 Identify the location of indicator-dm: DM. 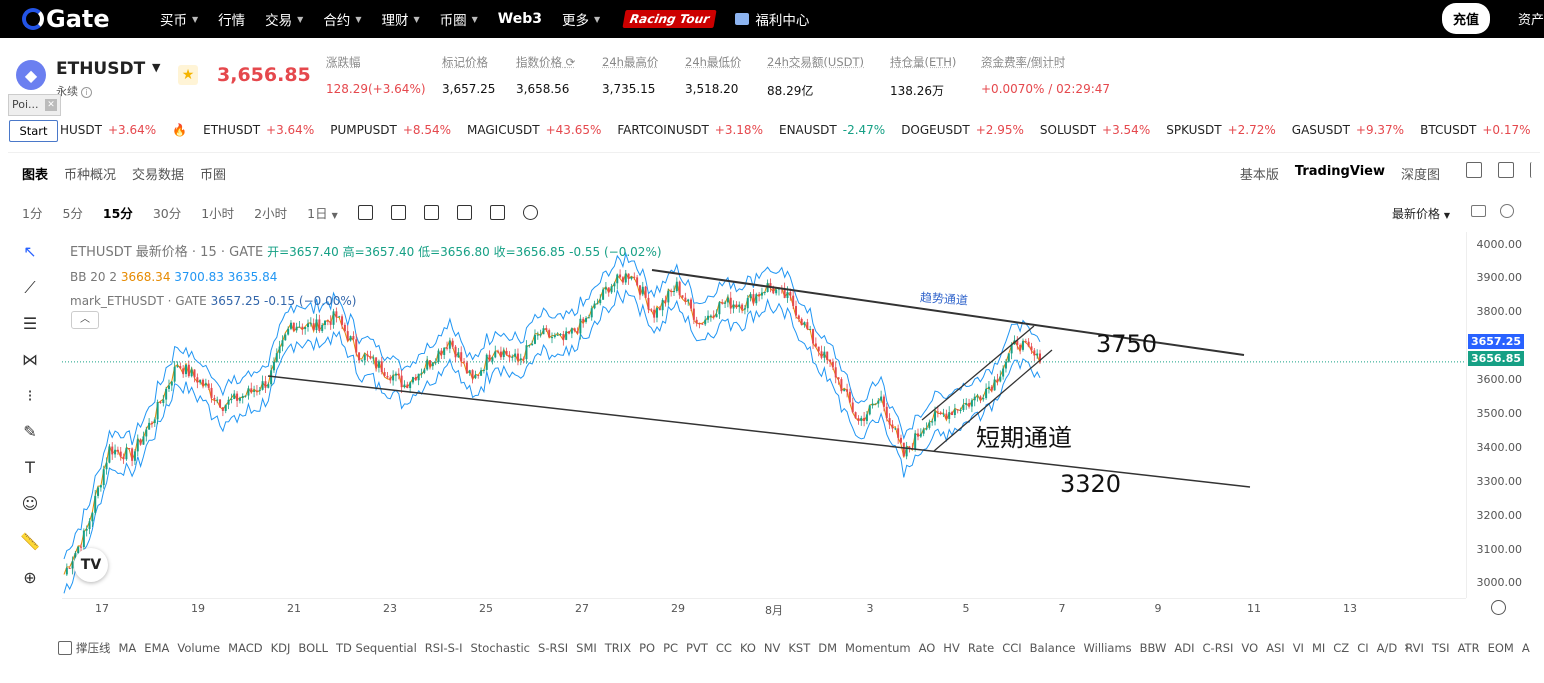
(827, 648).